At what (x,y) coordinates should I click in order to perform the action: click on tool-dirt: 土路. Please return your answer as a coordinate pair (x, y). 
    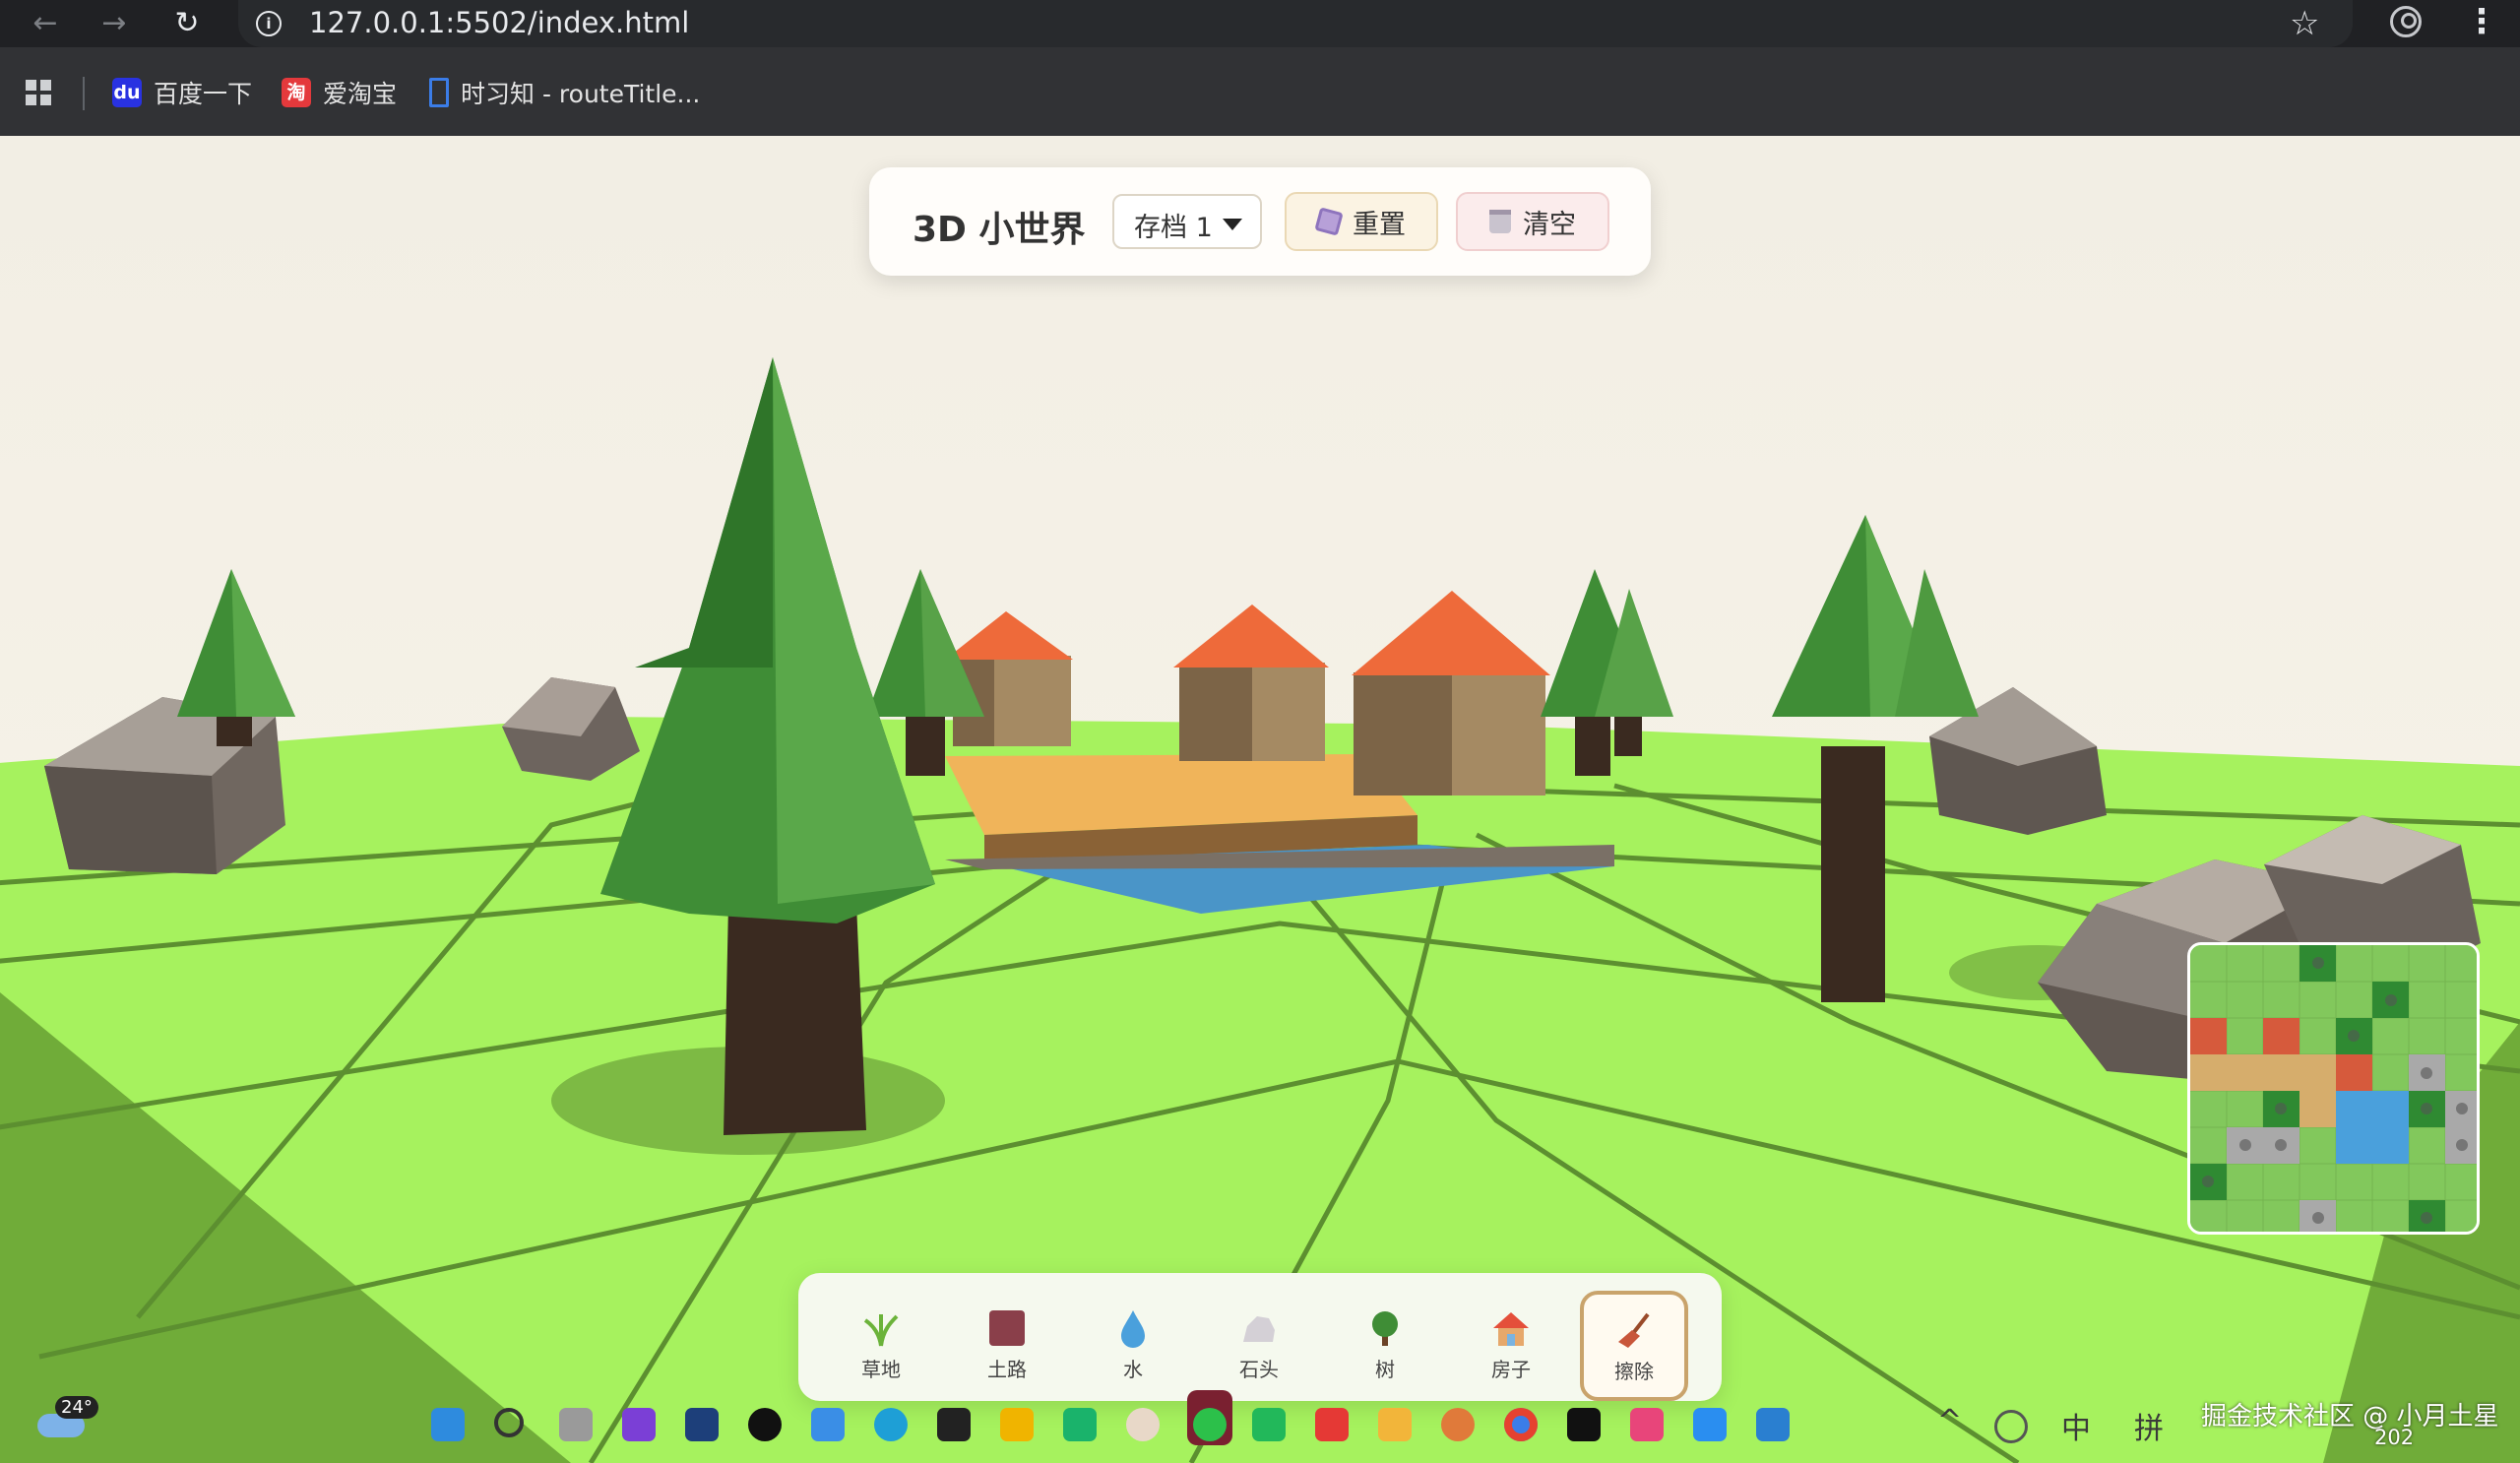
    Looking at the image, I should click on (1007, 1350).